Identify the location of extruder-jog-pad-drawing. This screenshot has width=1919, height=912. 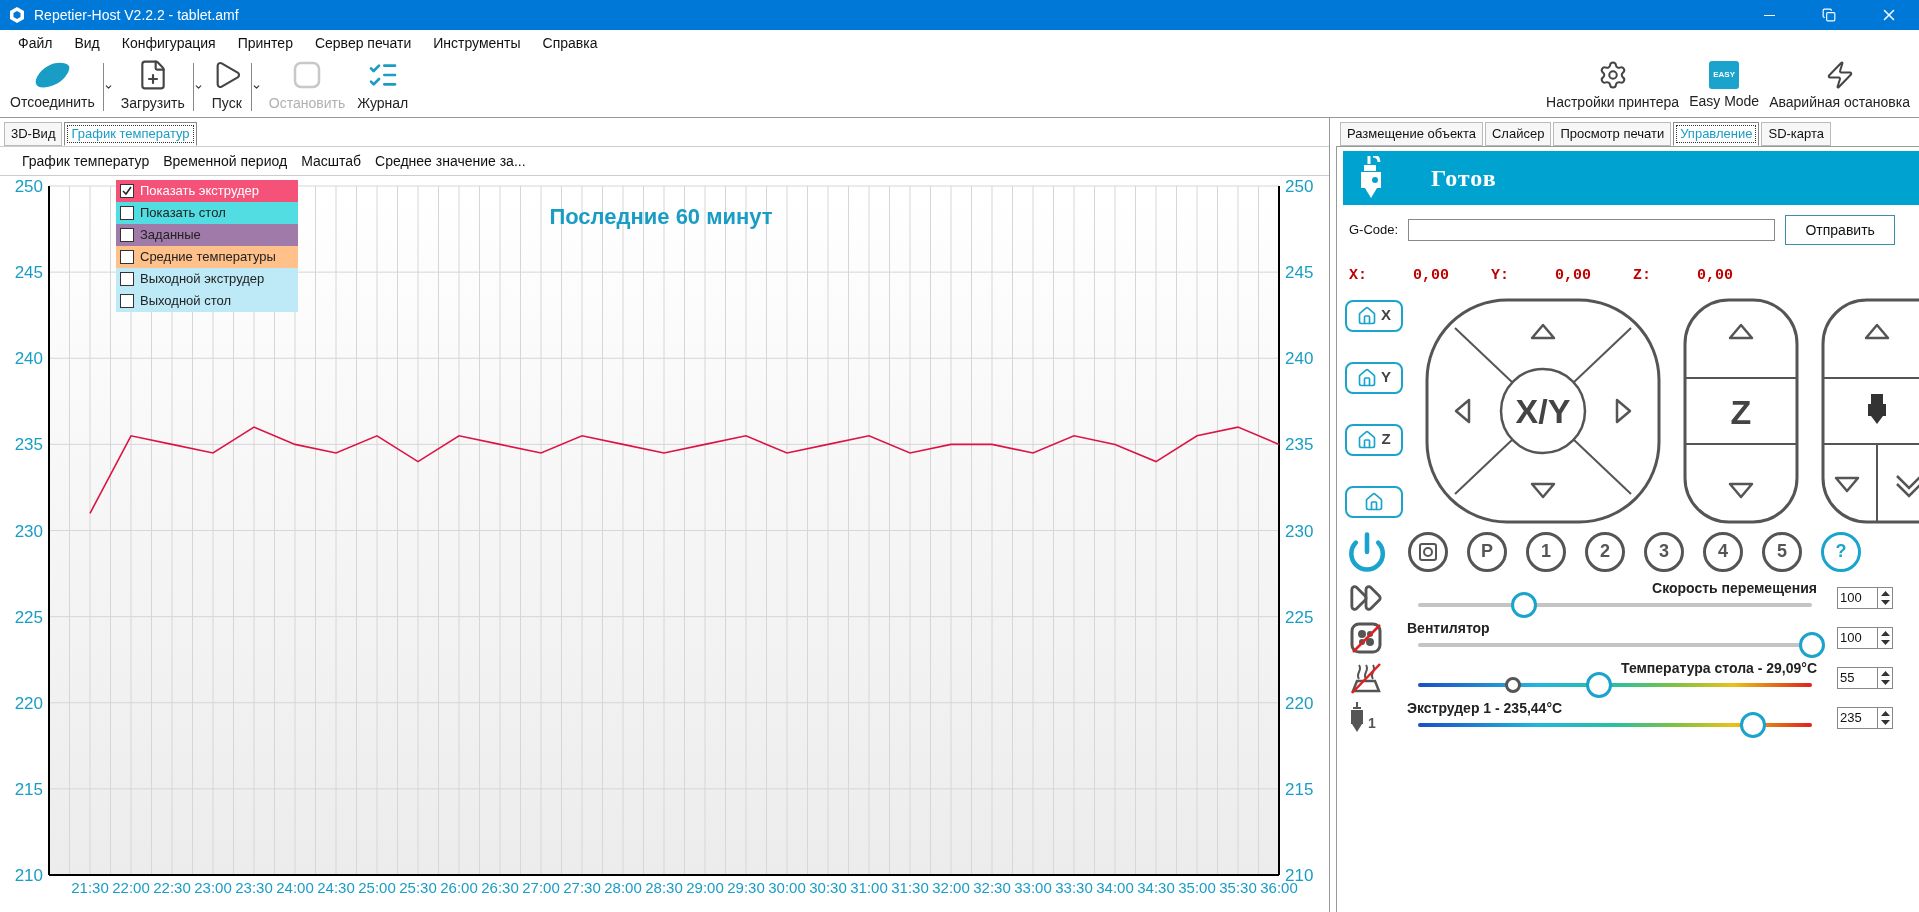
(1870, 410).